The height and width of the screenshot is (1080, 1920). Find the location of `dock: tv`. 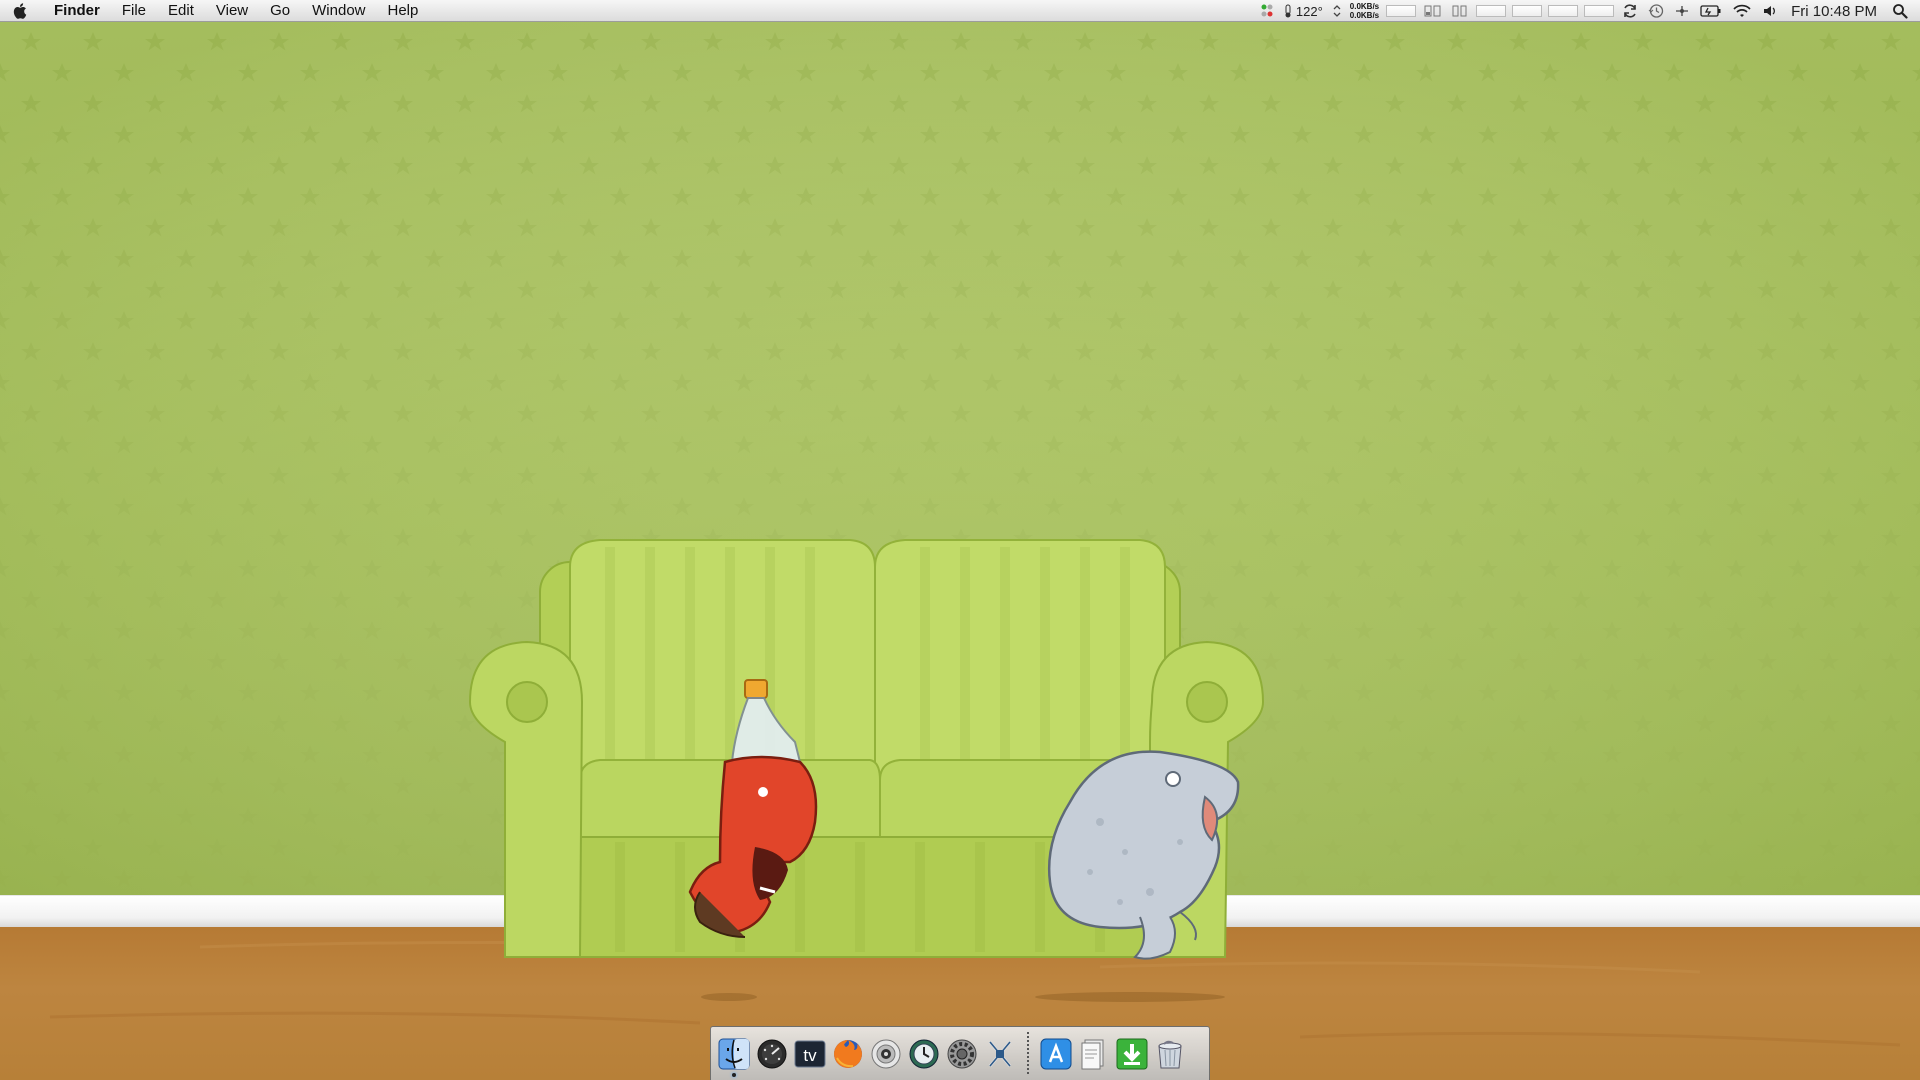

dock: tv is located at coordinates (960, 1053).